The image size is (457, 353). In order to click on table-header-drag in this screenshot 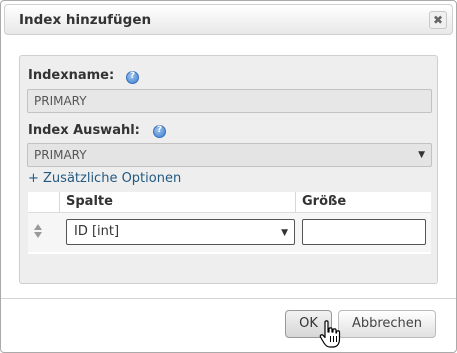, I will do `click(44, 202)`.